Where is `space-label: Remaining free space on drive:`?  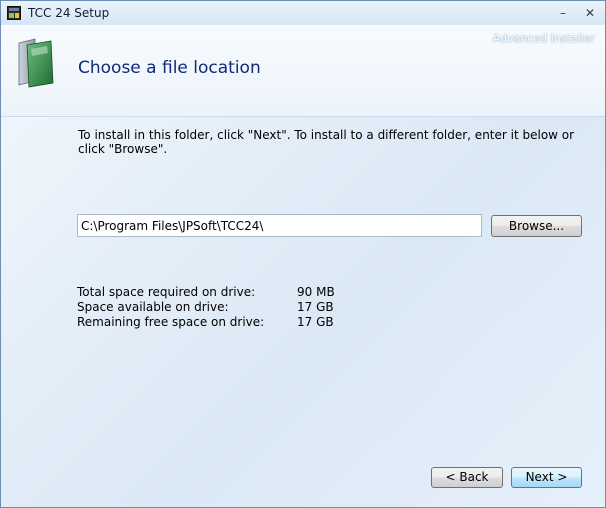 space-label: Remaining free space on drive: is located at coordinates (171, 322).